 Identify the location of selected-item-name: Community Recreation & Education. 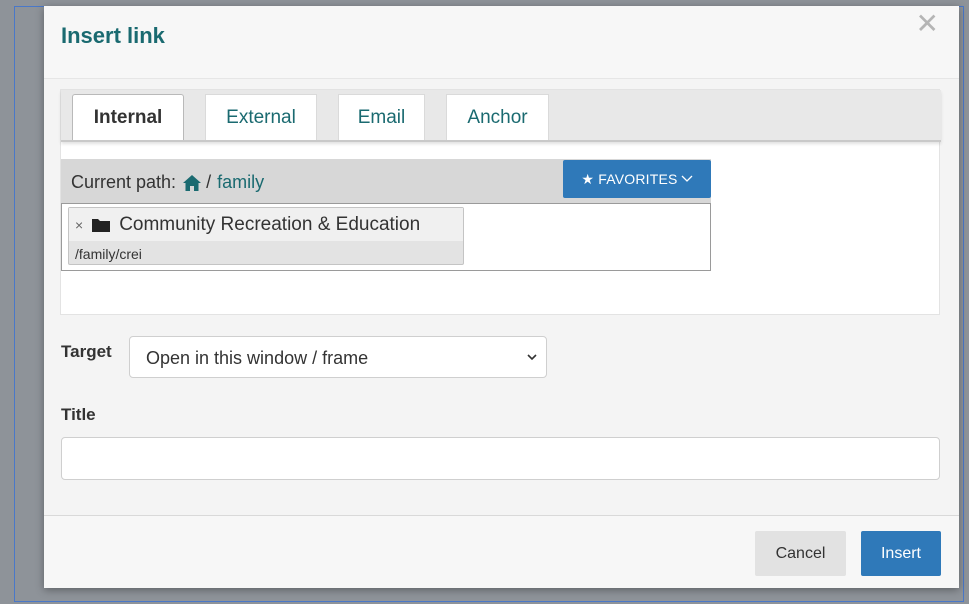
(270, 224).